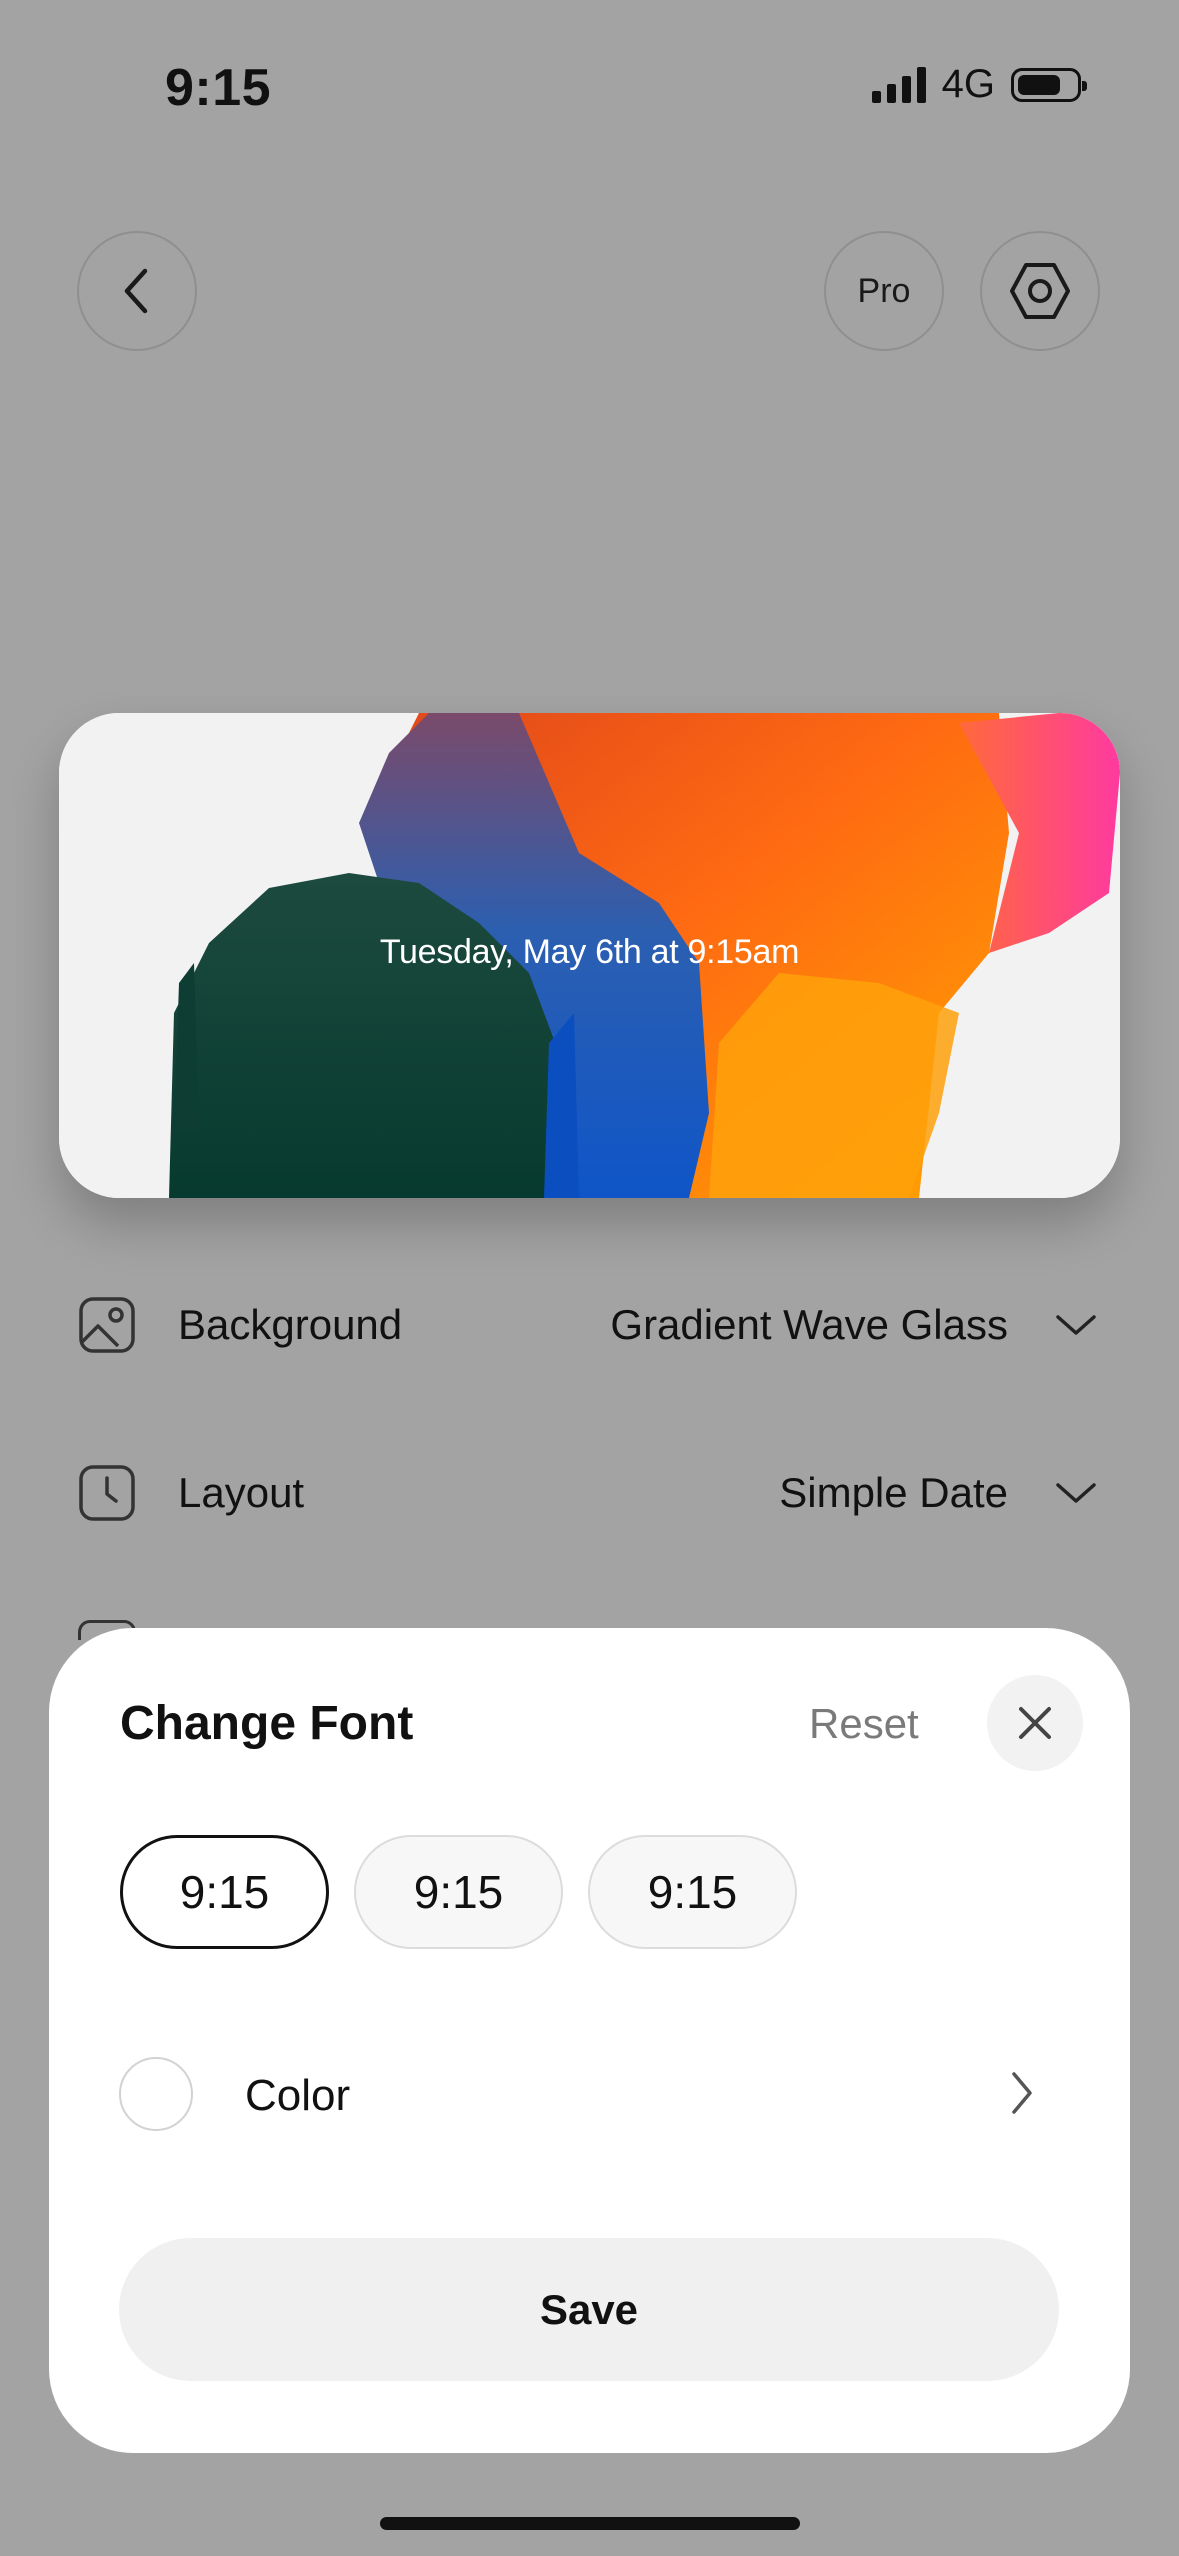  What do you see at coordinates (107, 1325) in the screenshot?
I see `image-icon` at bounding box center [107, 1325].